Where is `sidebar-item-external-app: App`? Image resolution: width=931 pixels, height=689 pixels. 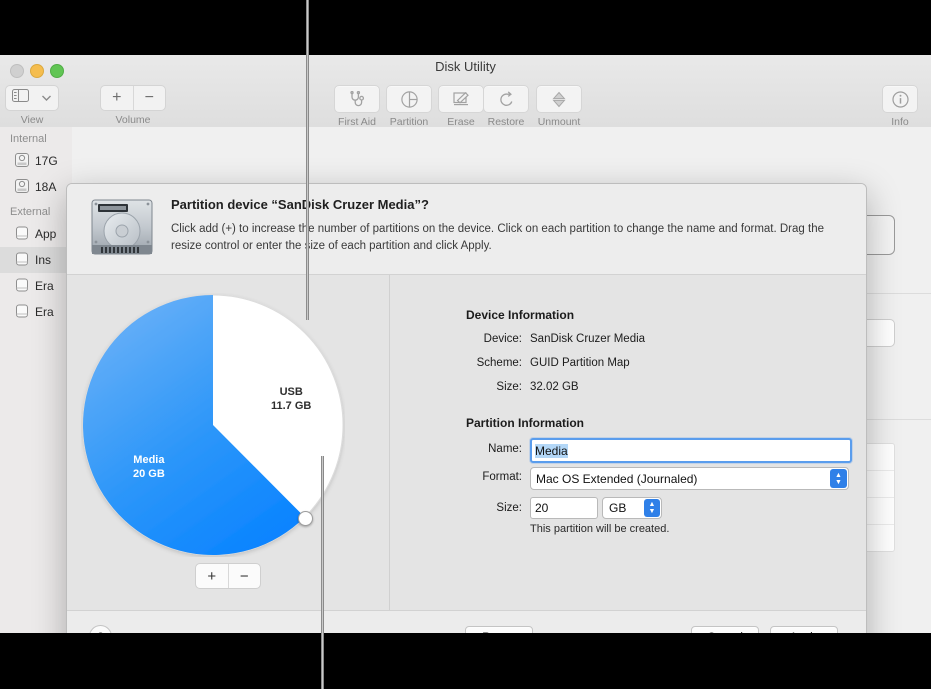 sidebar-item-external-app: App is located at coordinates (36, 234).